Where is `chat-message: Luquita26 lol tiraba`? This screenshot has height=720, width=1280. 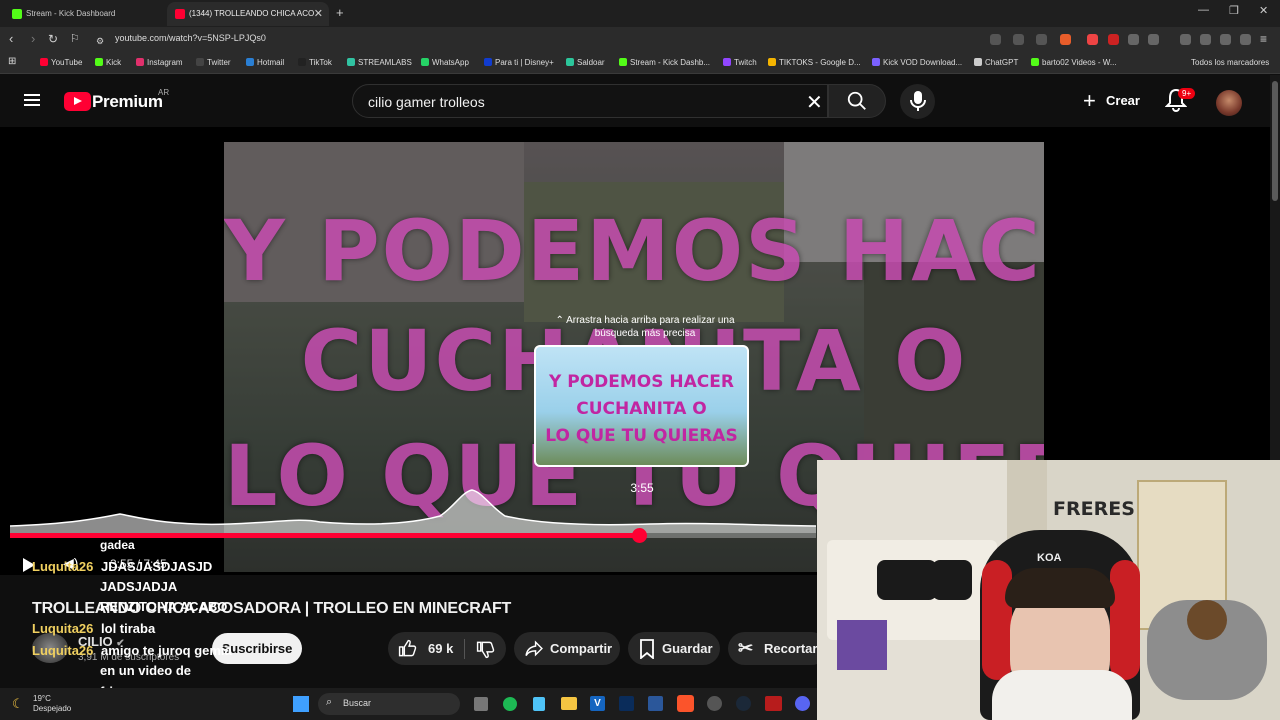 chat-message: Luquita26 lol tiraba is located at coordinates (94, 628).